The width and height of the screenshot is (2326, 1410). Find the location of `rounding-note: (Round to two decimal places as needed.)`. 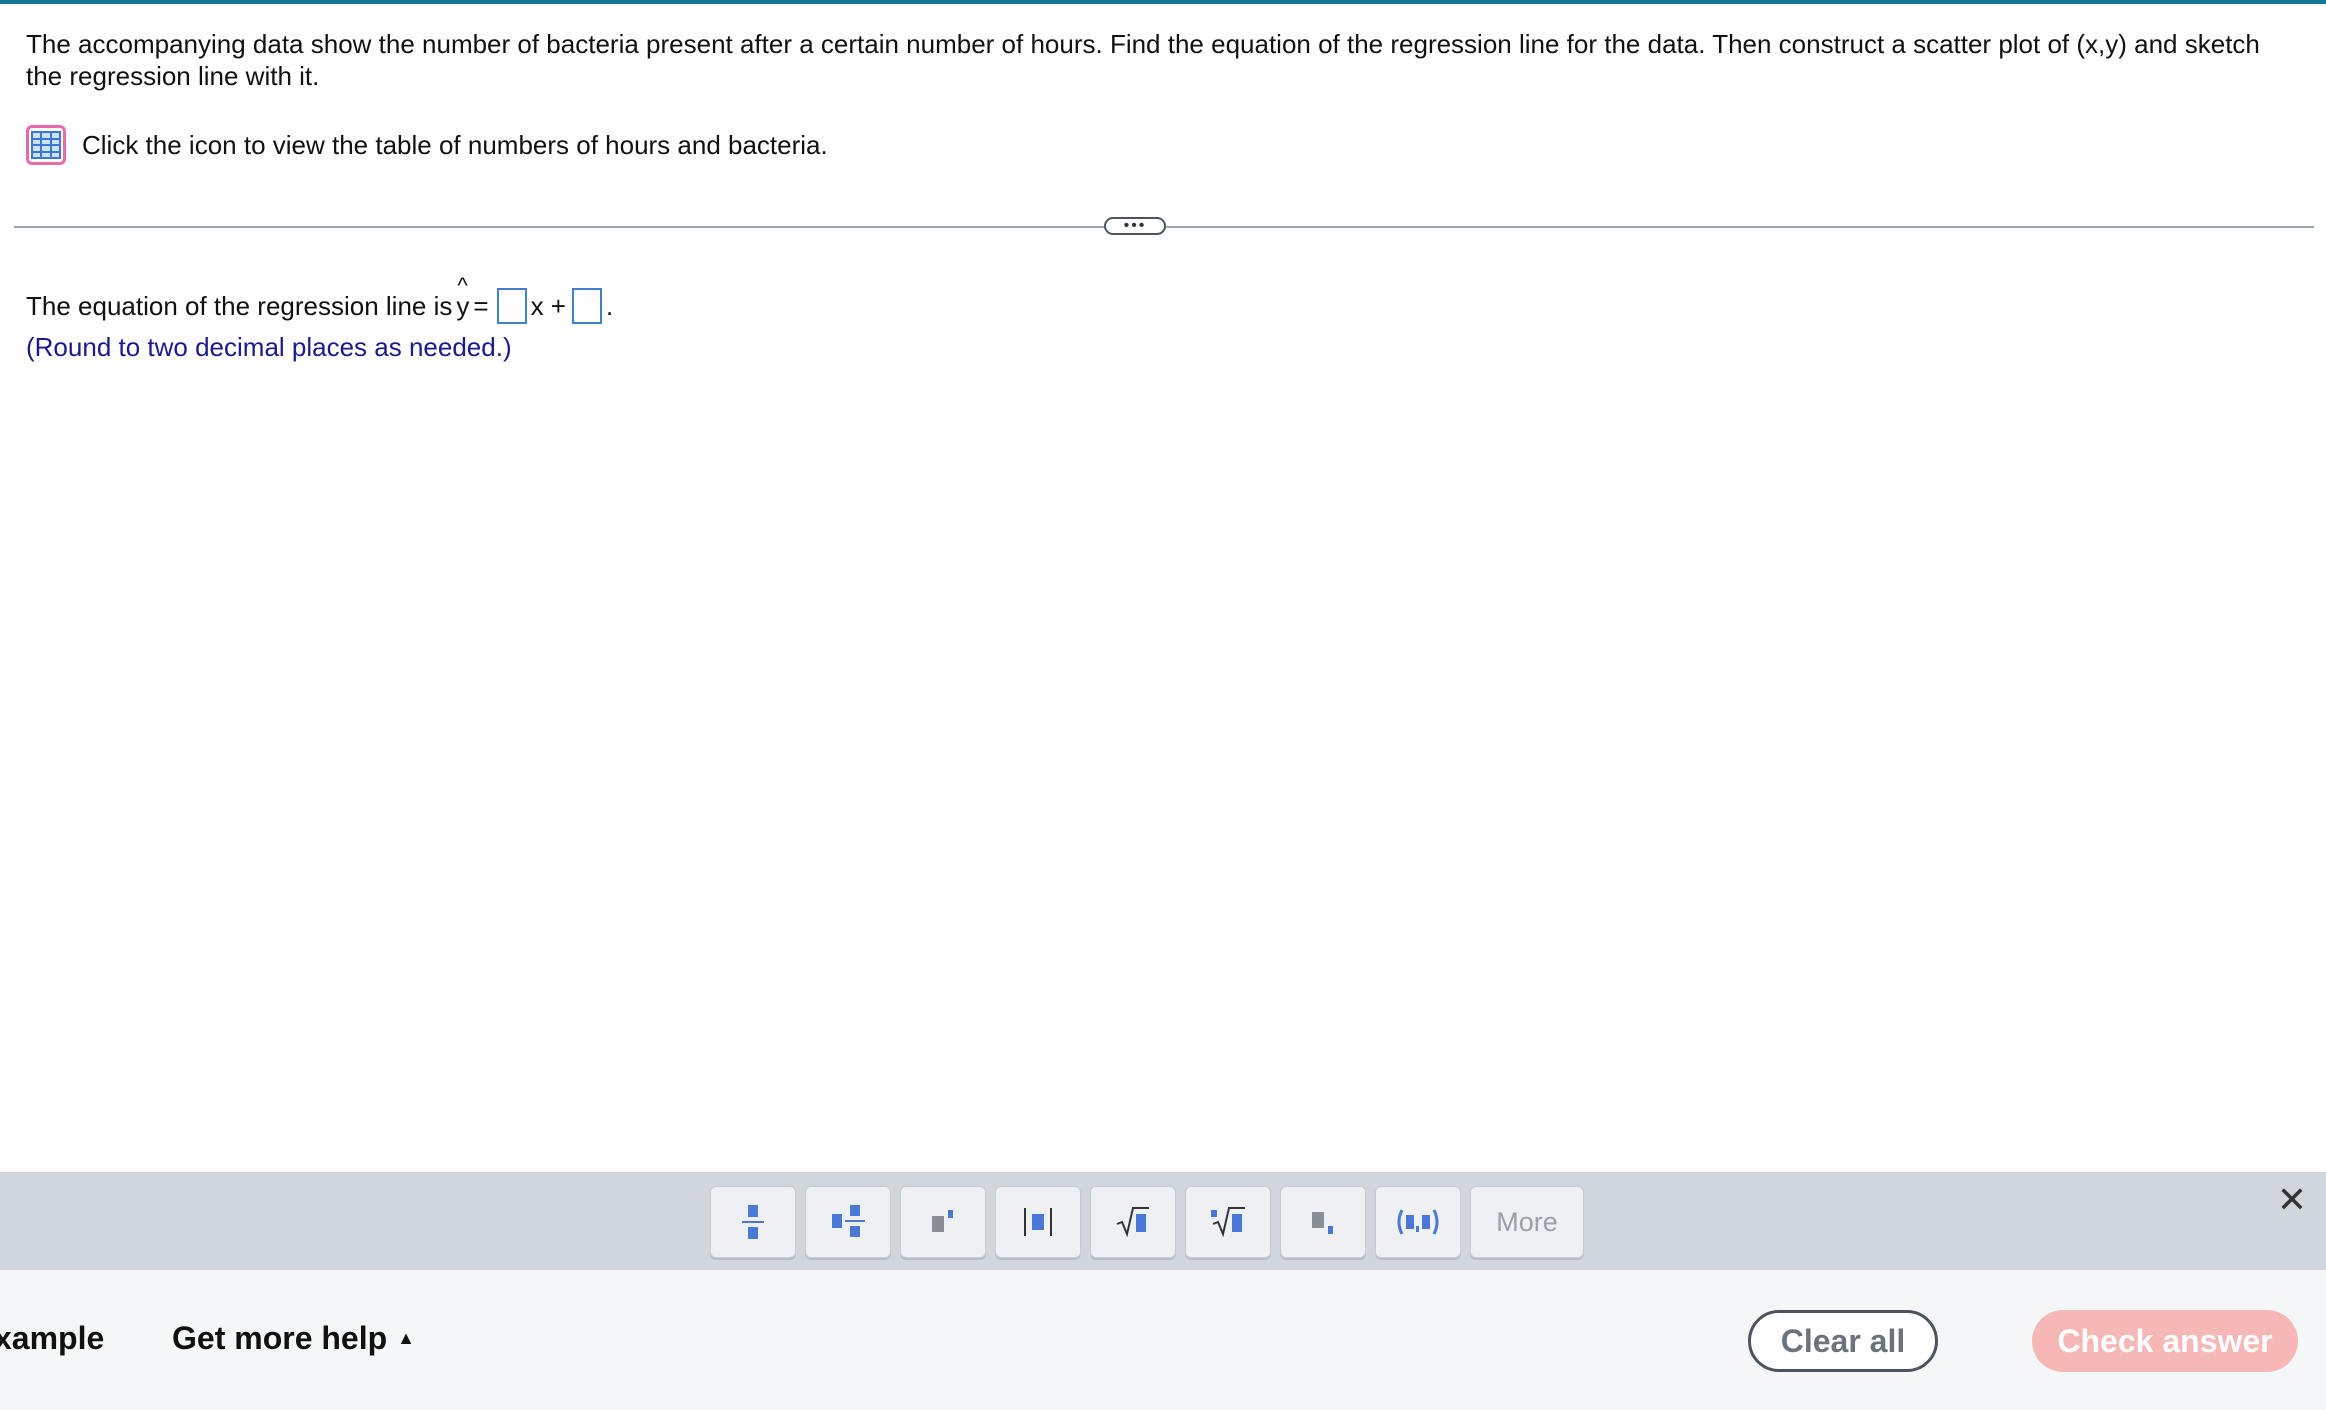

rounding-note: (Round to two decimal places as needed.) is located at coordinates (269, 347).